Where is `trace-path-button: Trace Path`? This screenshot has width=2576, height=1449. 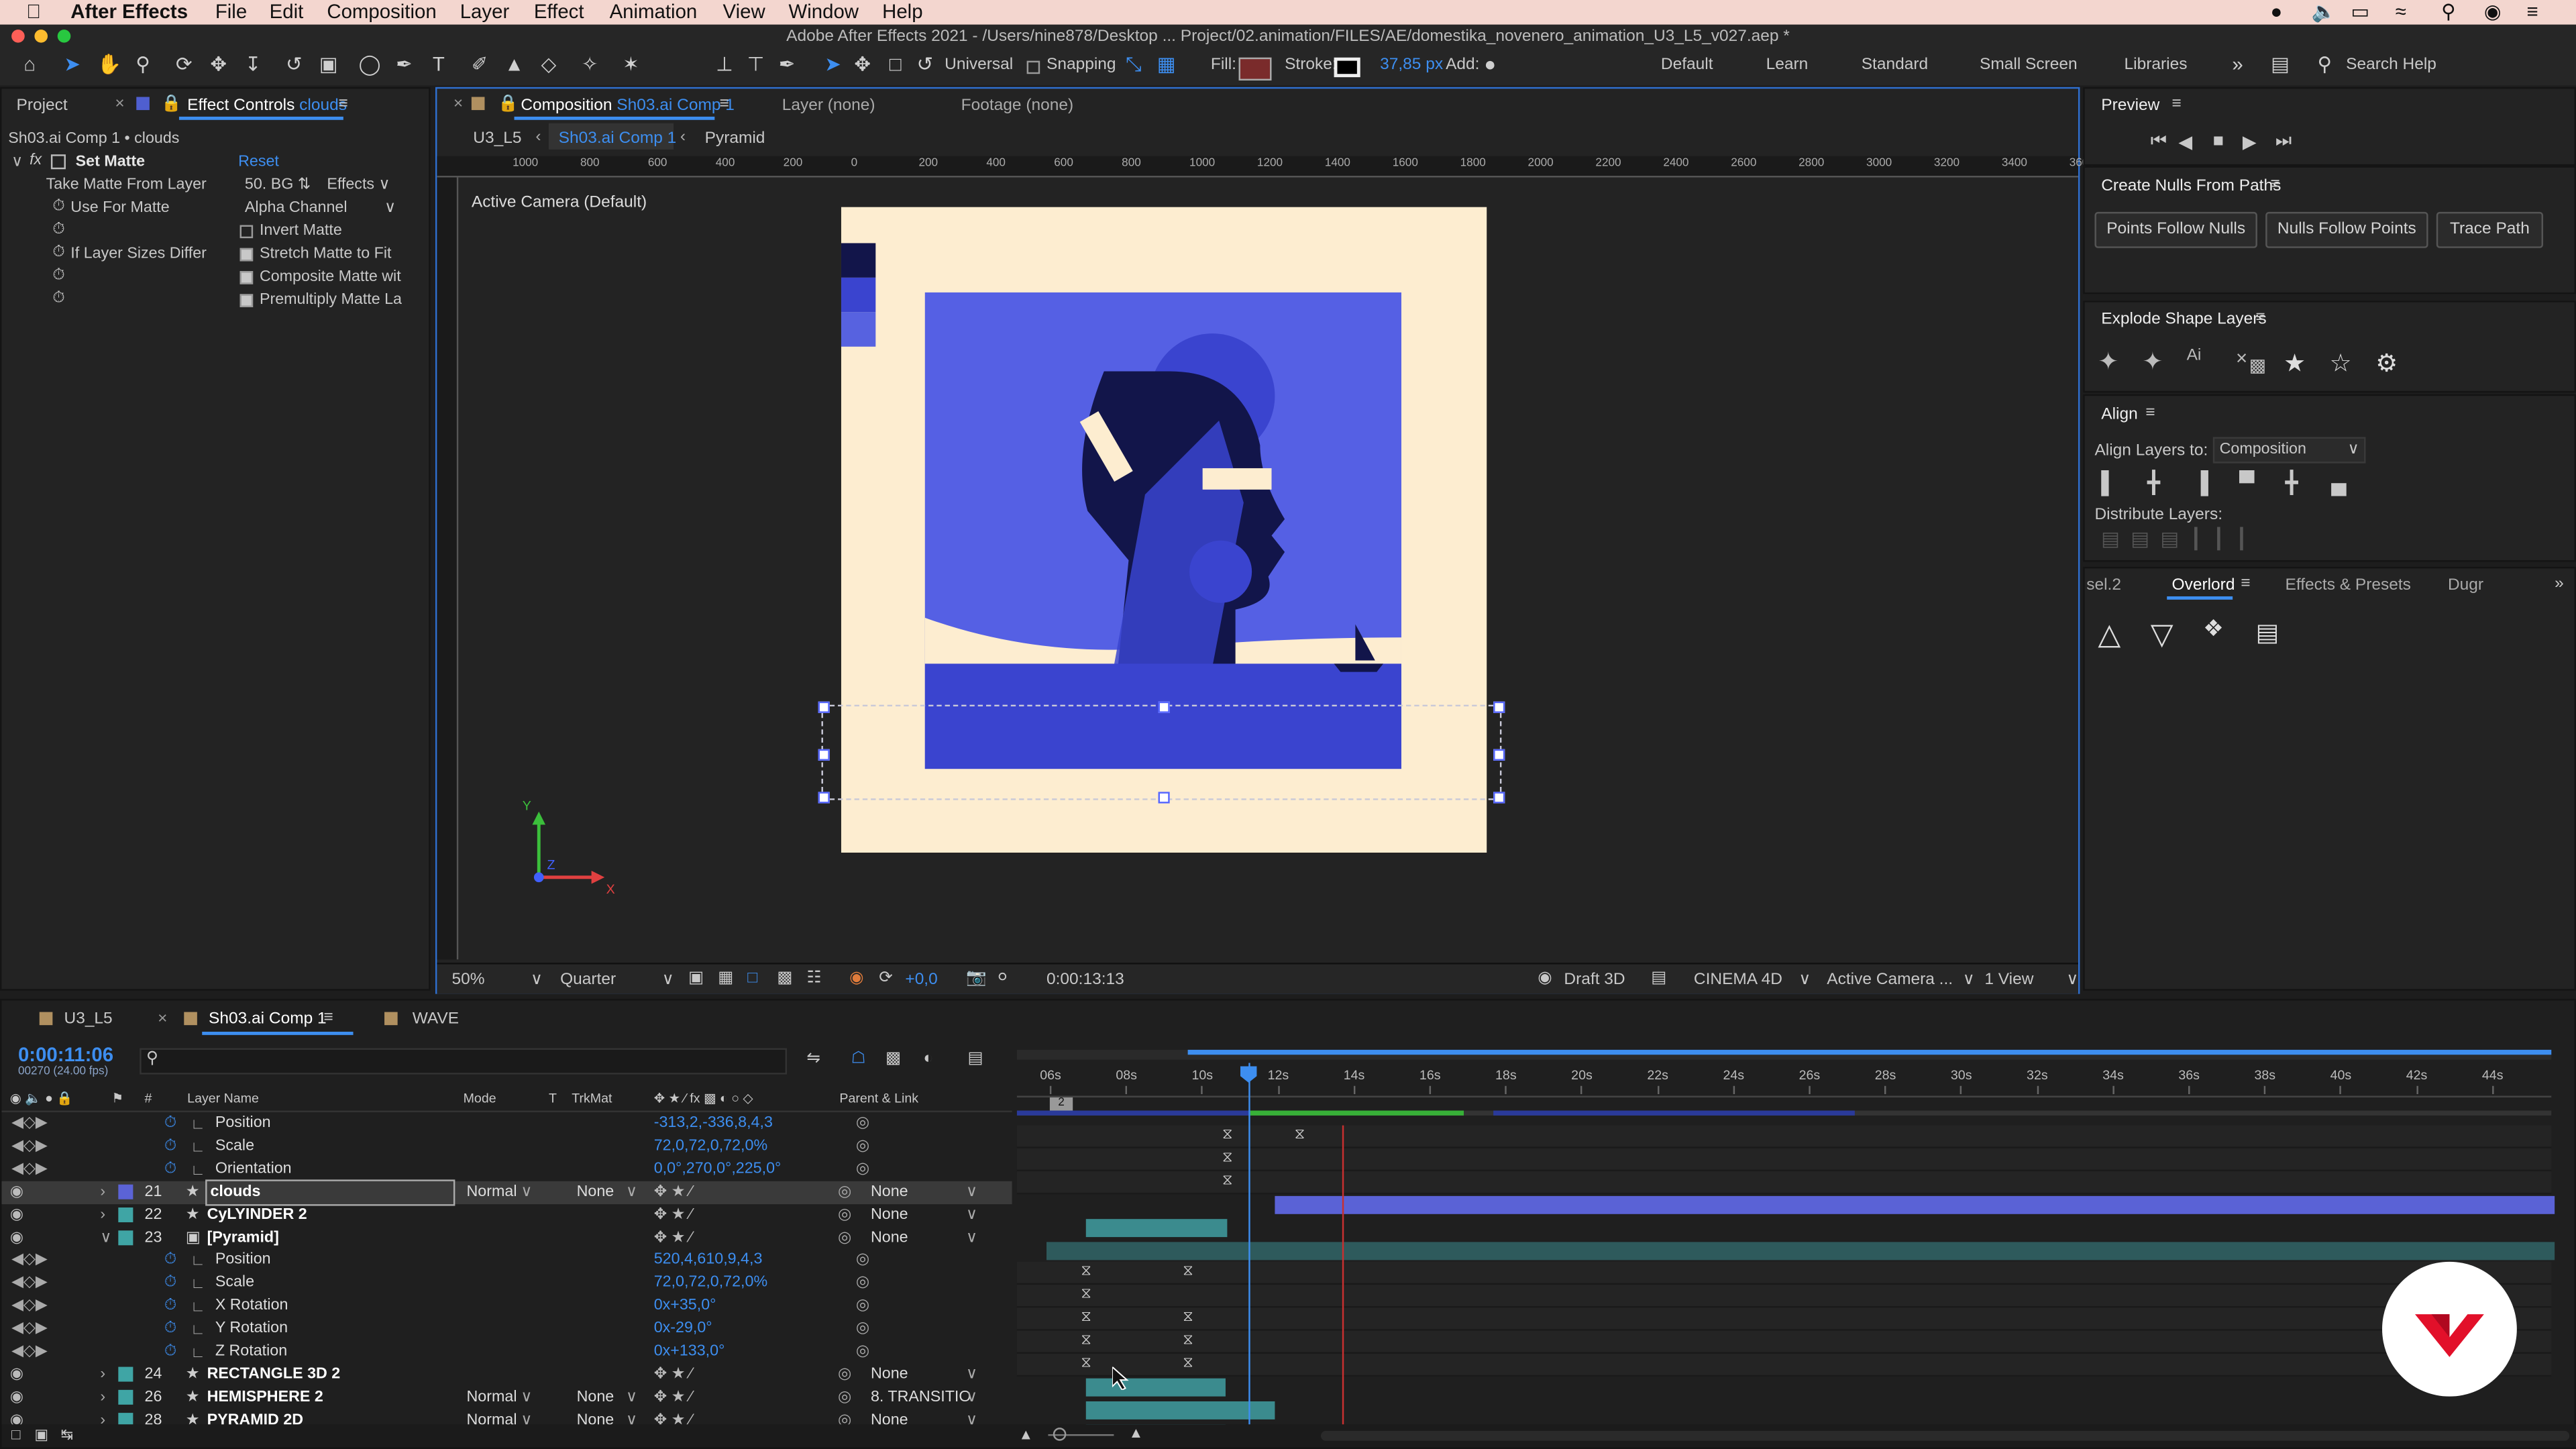 trace-path-button: Trace Path is located at coordinates (2490, 229).